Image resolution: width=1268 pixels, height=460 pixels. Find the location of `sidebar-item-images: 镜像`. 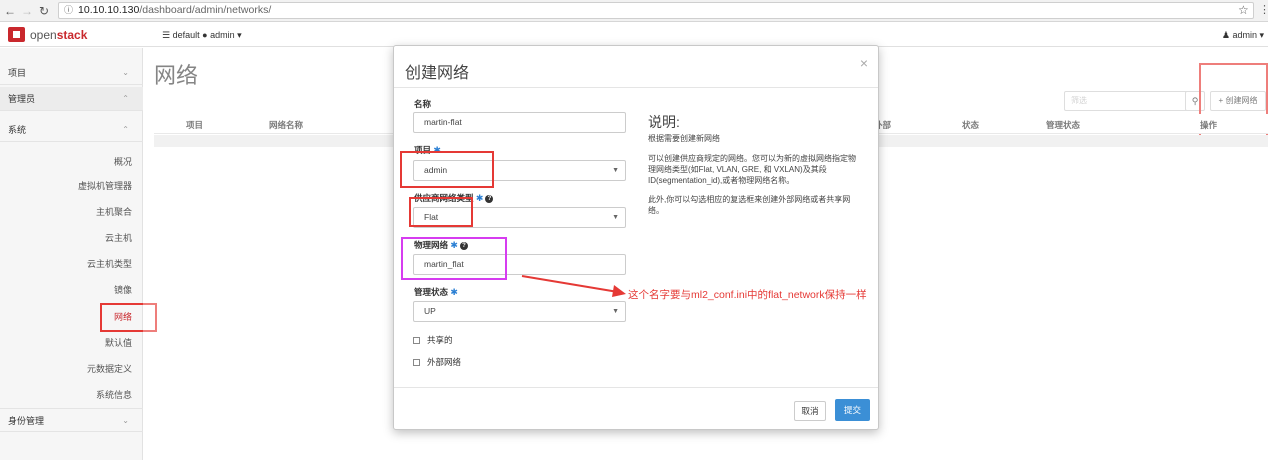

sidebar-item-images: 镜像 is located at coordinates (71, 290).